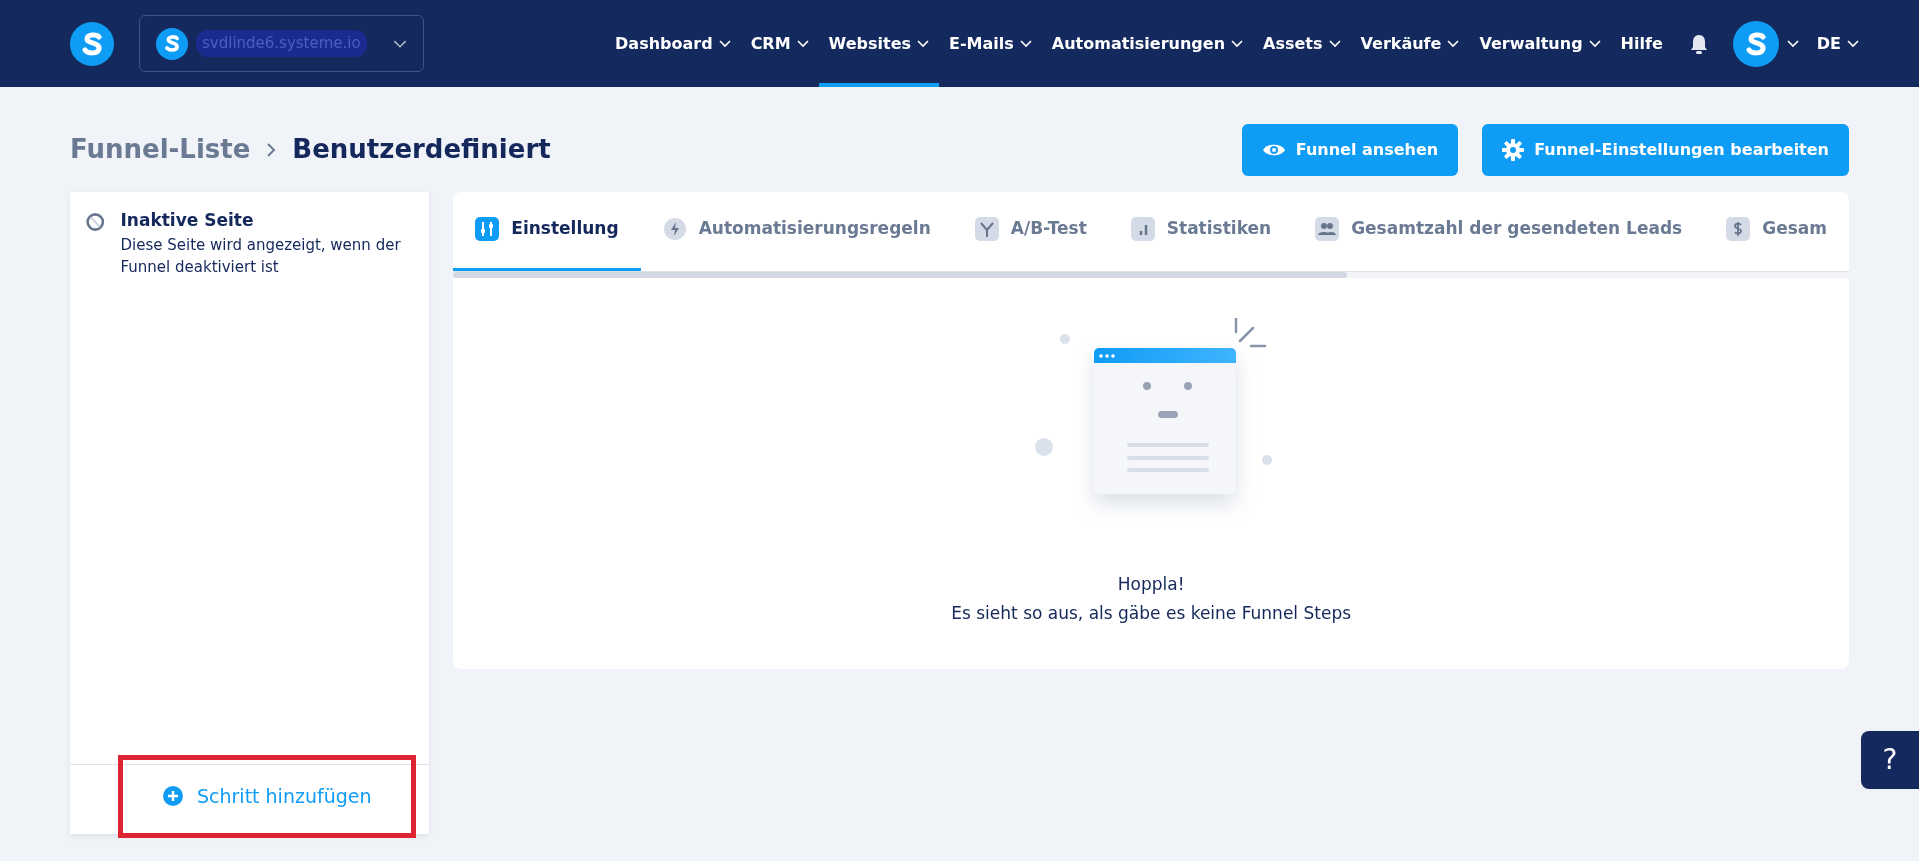  What do you see at coordinates (487, 228) in the screenshot?
I see `sliders-icon` at bounding box center [487, 228].